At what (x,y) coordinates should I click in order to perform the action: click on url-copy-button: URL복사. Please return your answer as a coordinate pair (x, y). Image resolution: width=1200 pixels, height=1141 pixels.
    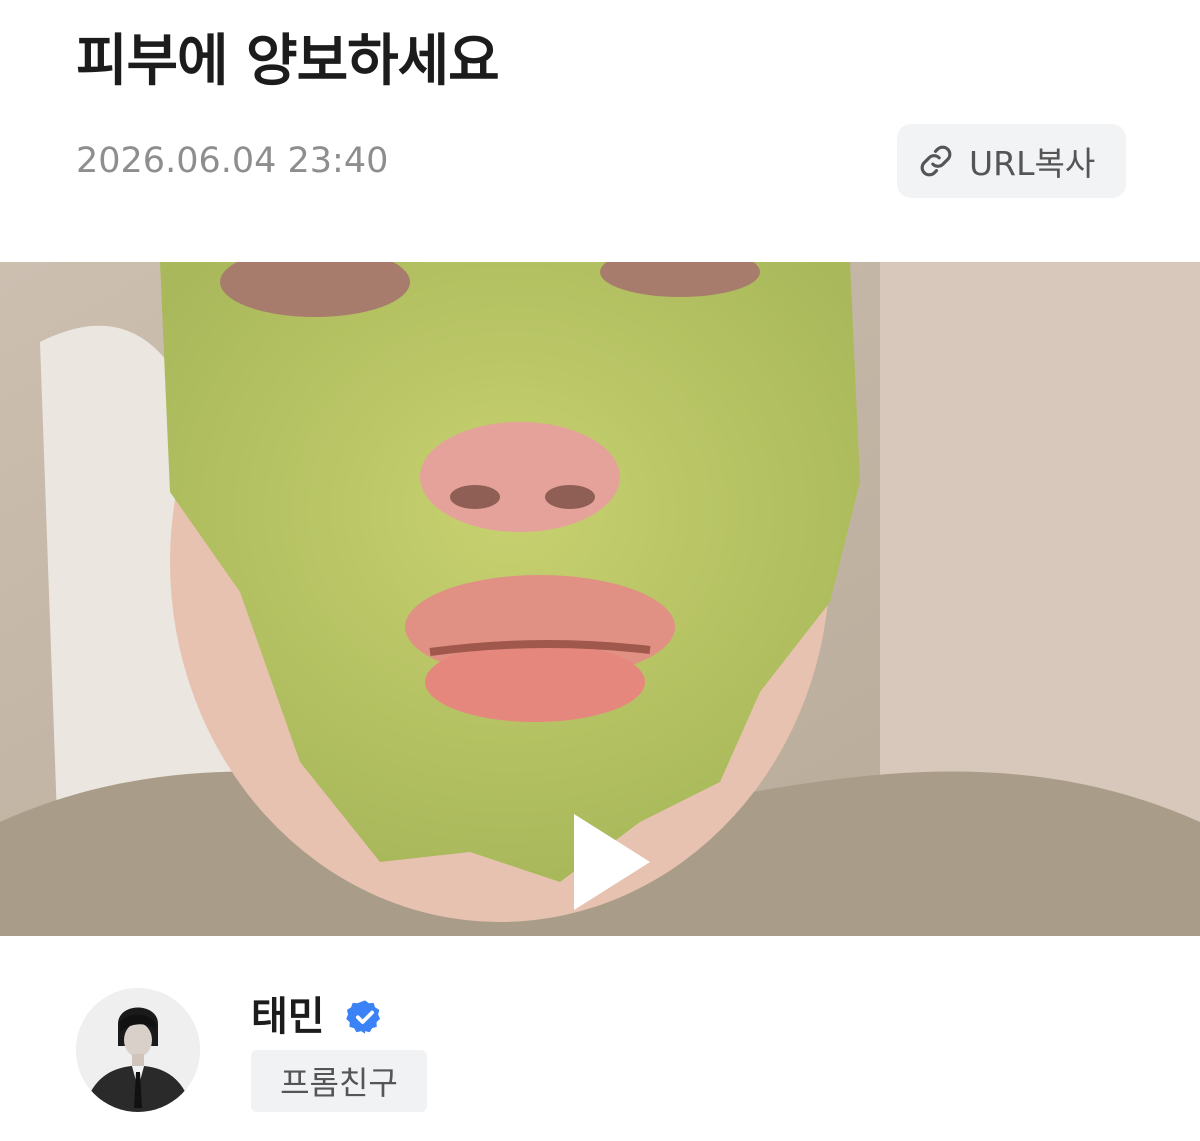
    Looking at the image, I should click on (1011, 161).